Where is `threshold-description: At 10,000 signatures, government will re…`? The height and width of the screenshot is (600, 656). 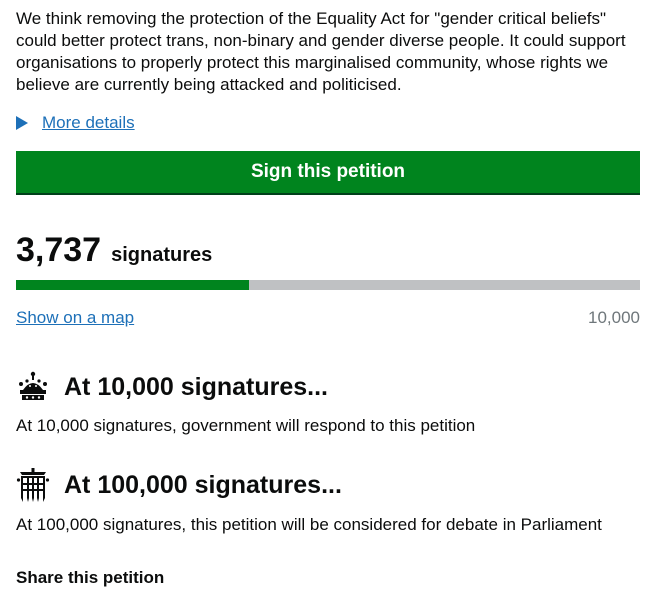 threshold-description: At 10,000 signatures, government will re… is located at coordinates (246, 425).